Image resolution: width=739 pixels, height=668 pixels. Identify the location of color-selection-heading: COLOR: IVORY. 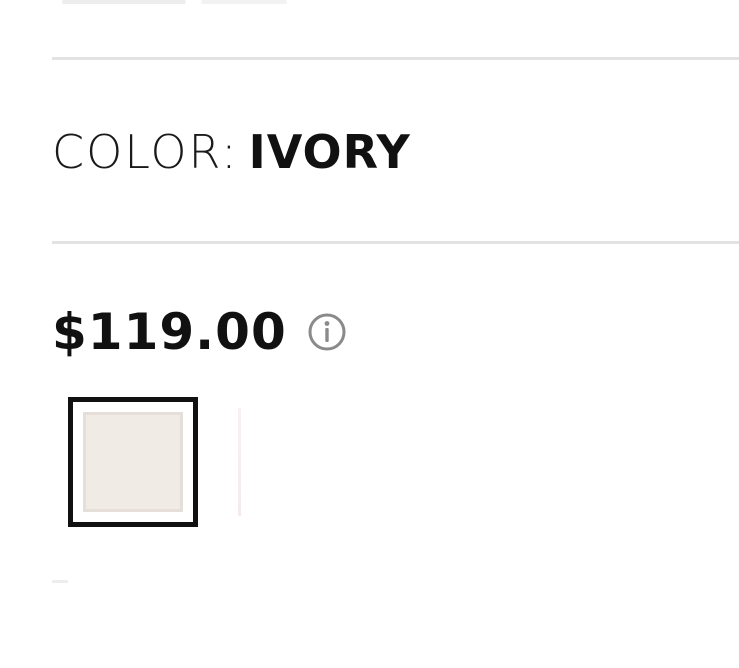
(231, 152).